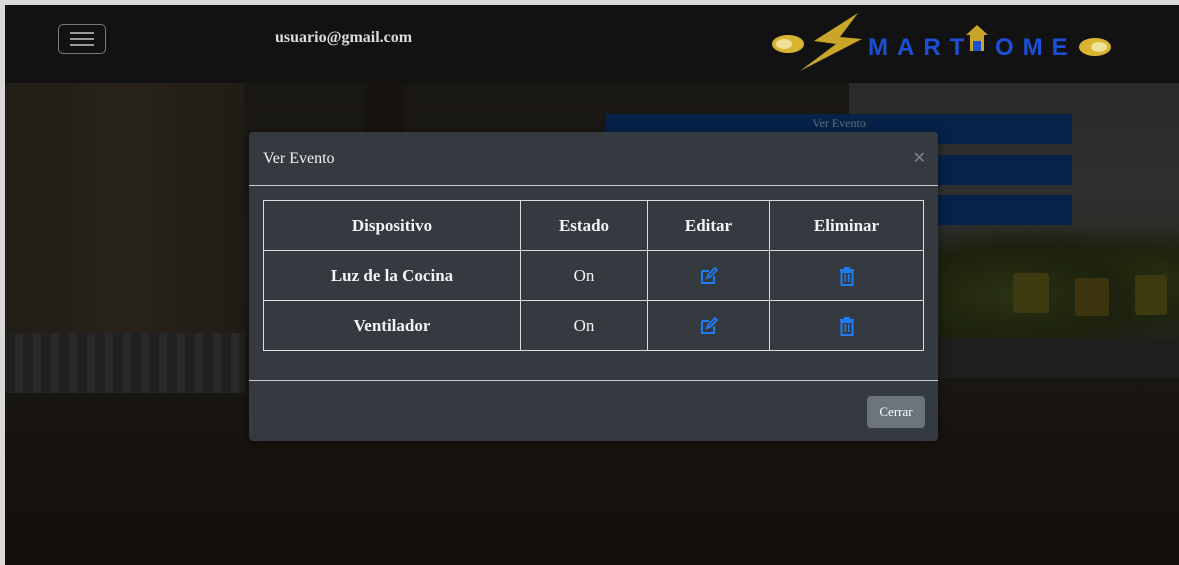  Describe the element at coordinates (846, 225) in the screenshot. I see `column-header: Eliminar` at that location.